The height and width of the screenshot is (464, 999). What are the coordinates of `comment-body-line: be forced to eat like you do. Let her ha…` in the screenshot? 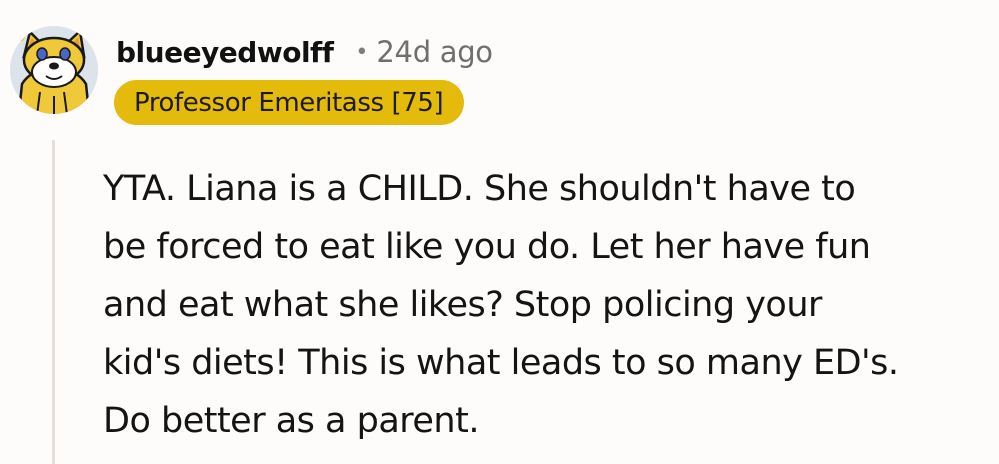 It's located at (487, 247).